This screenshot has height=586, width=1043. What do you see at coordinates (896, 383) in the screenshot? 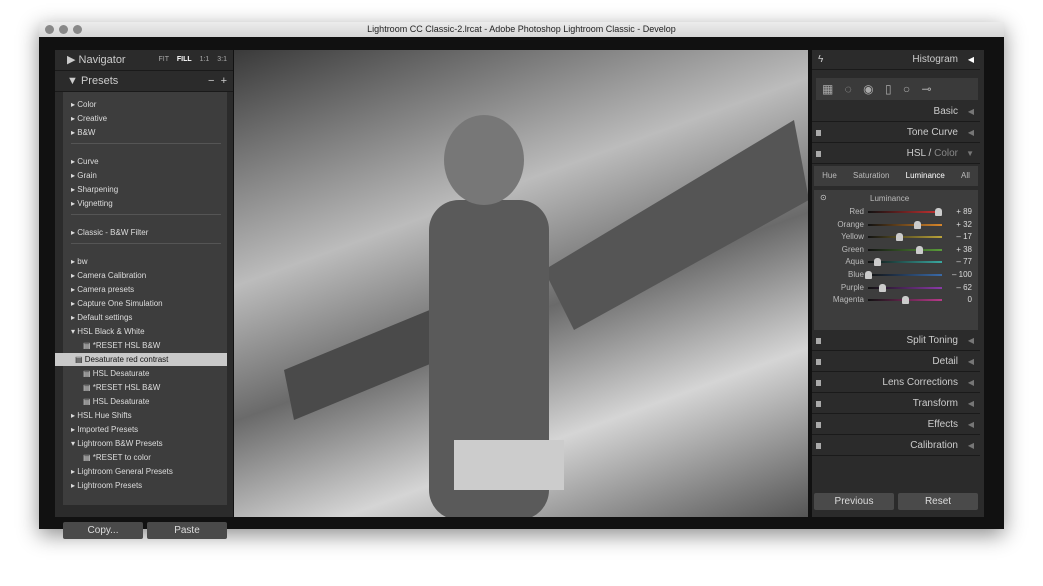
I see `panel-header-lens-corrections: Lens Corrections ◀` at bounding box center [896, 383].